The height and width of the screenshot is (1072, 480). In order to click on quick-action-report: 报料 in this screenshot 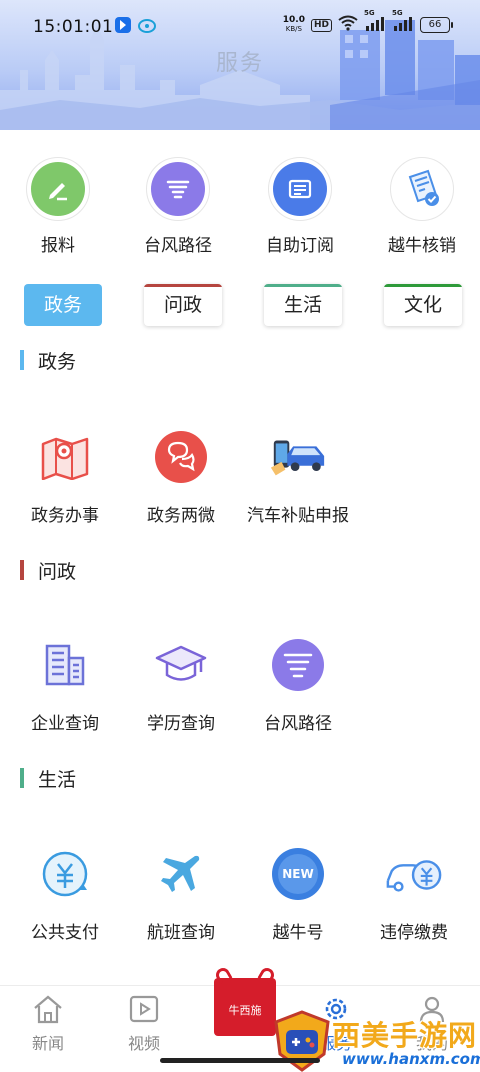, I will do `click(58, 206)`.